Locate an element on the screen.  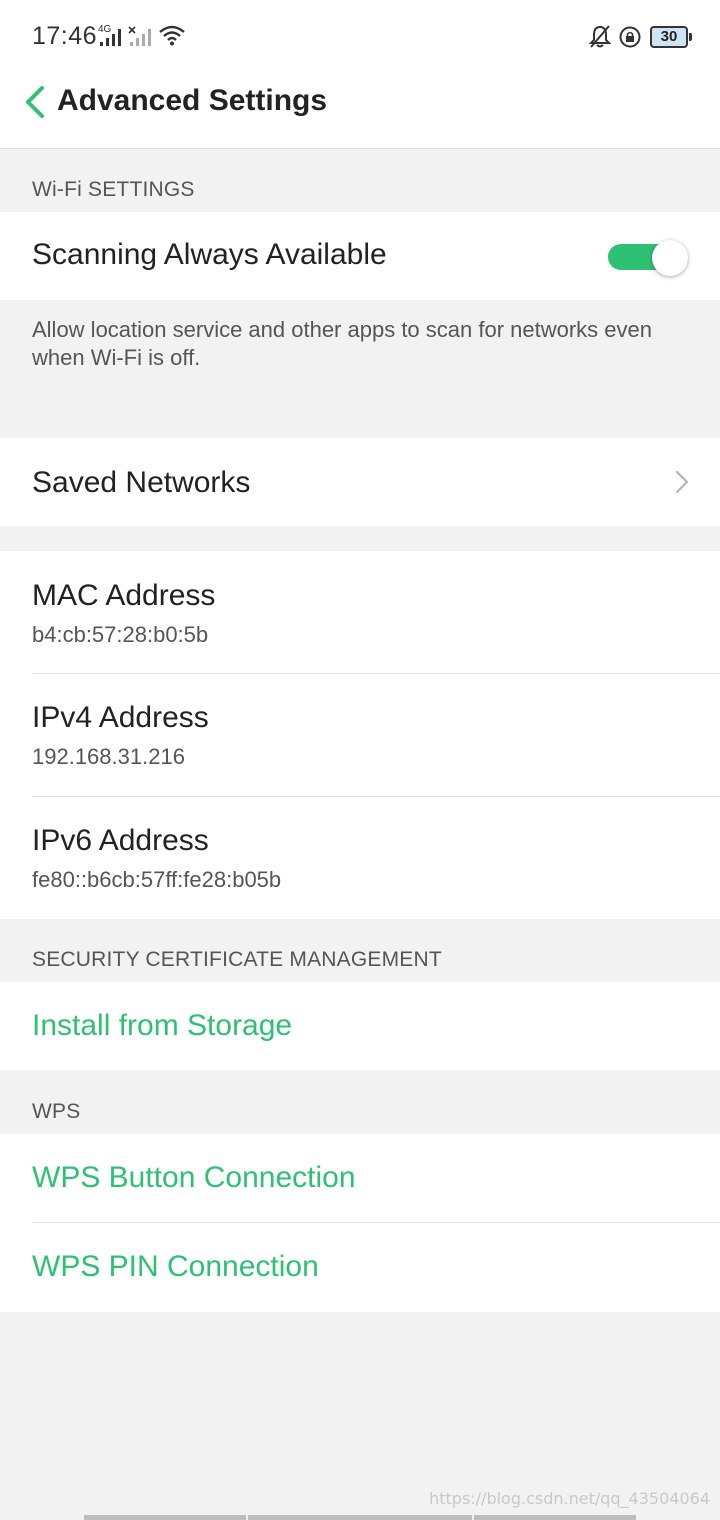
ipv4-address-item: IPv4 Address 192.168.31.216 is located at coordinates (360, 735).